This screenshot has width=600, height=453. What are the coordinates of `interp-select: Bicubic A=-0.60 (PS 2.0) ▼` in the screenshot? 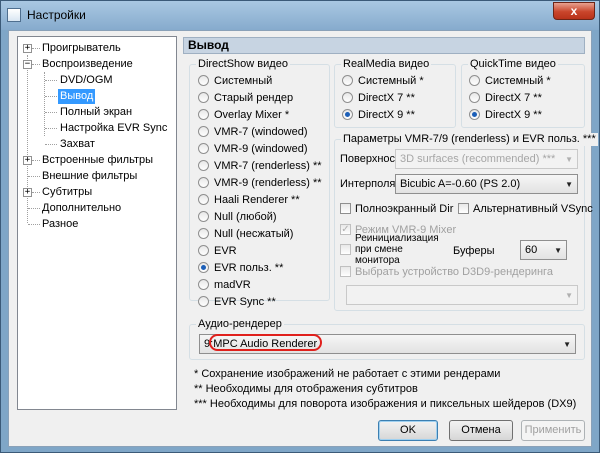 It's located at (486, 184).